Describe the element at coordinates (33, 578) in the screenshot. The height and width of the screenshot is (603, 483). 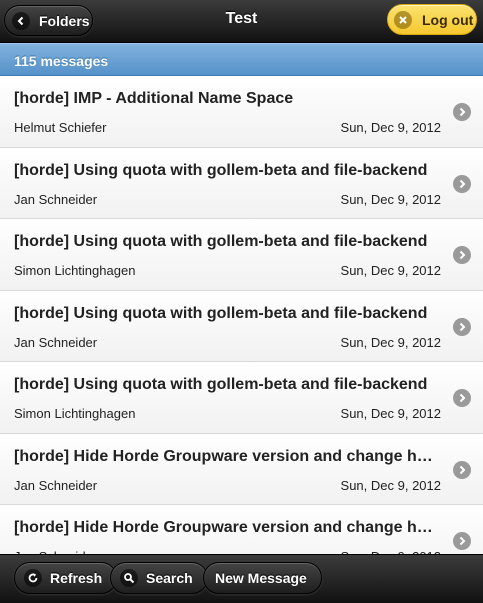
I see `refresh-icon` at that location.